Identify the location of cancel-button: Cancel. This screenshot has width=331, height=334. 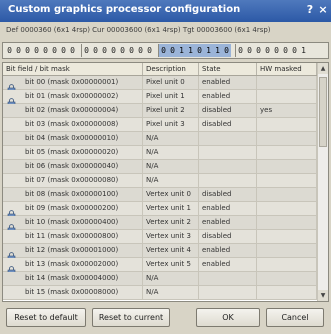
(295, 317).